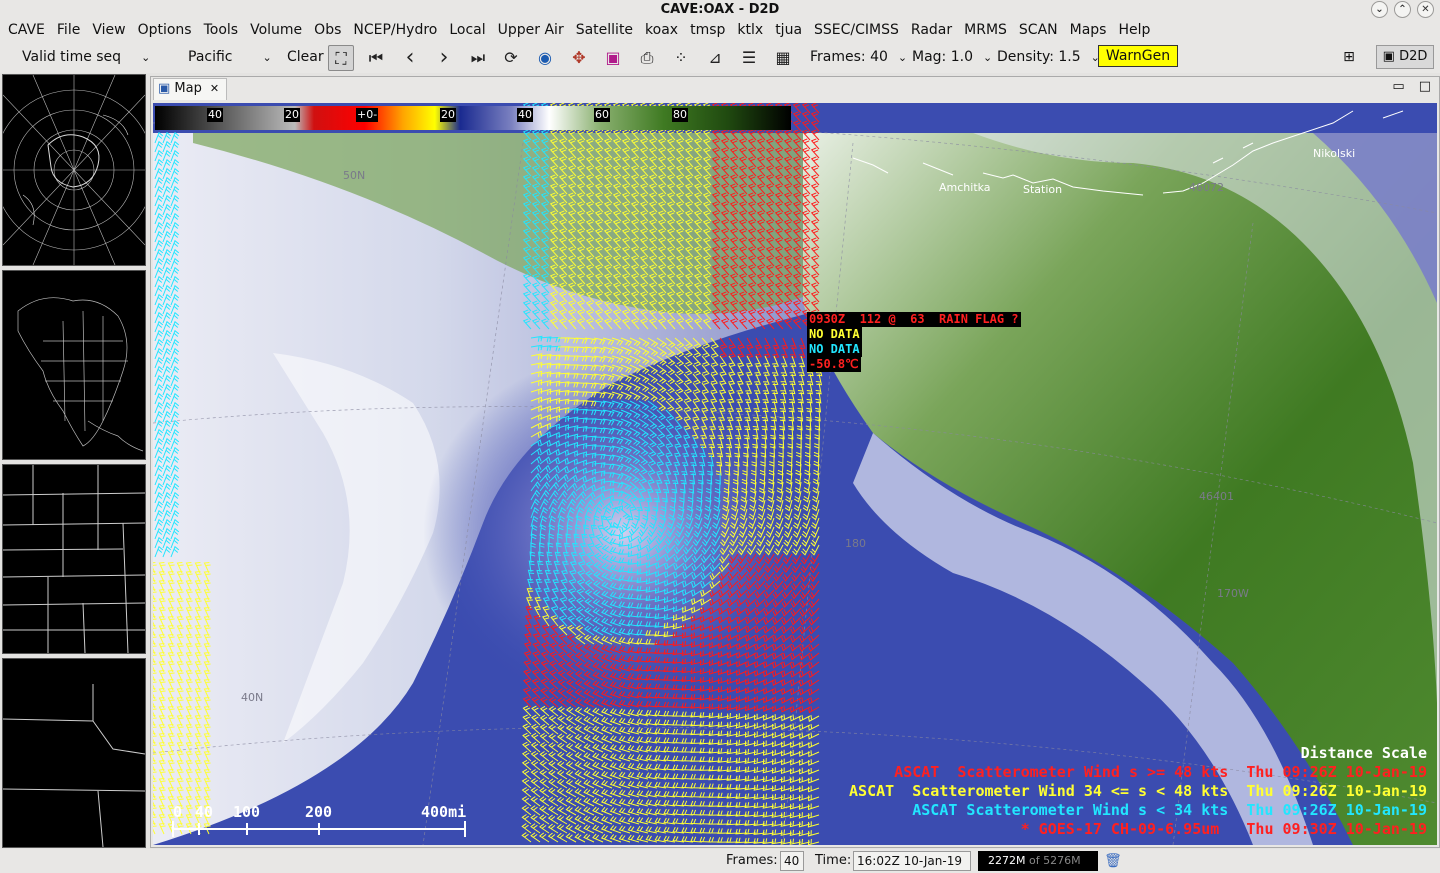 Image resolution: width=1440 pixels, height=873 pixels. I want to click on colorbar-label: 40, so click(215, 115).